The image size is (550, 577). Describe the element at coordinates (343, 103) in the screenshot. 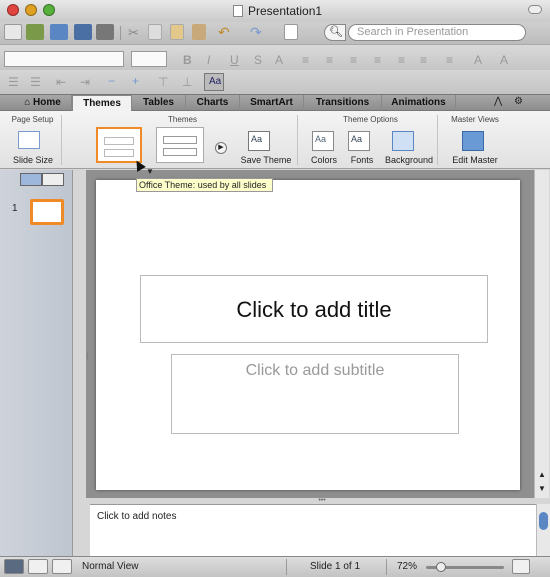

I see `tab-transitions: Transitions` at that location.